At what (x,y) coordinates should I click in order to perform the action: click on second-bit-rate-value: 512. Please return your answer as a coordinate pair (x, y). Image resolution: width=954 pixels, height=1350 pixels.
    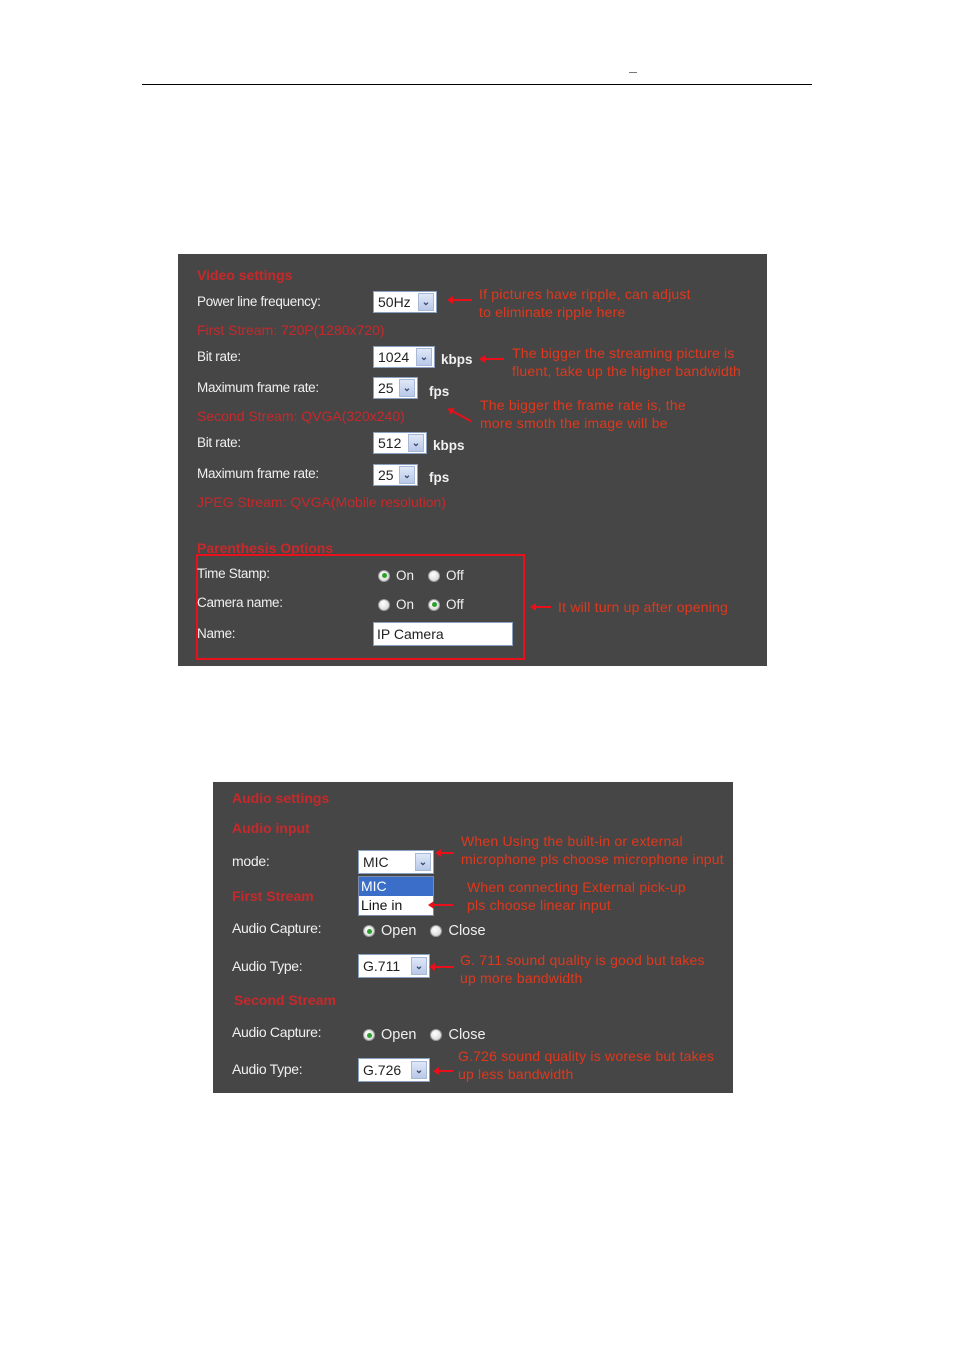
    Looking at the image, I should click on (390, 443).